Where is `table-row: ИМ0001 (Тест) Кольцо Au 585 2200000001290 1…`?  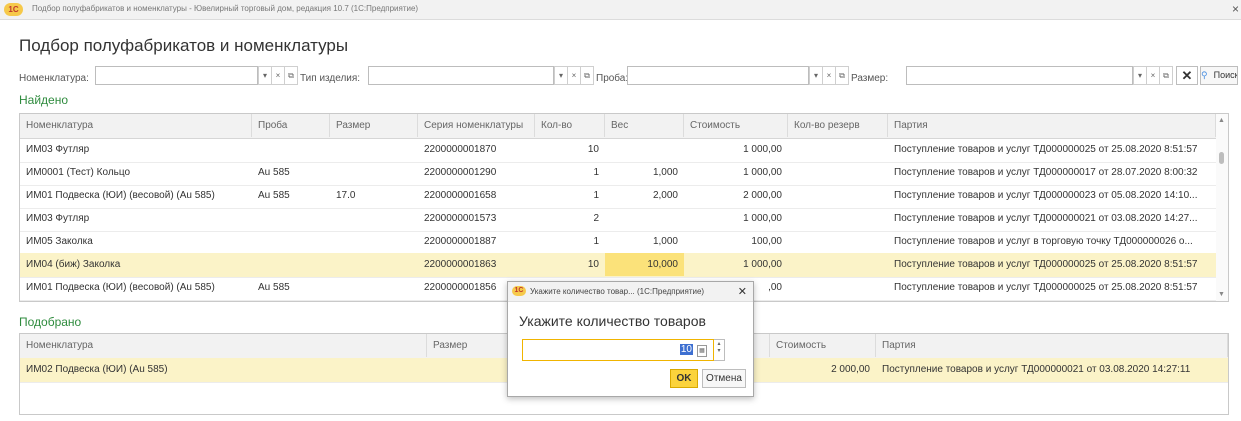
table-row: ИМ0001 (Тест) Кольцо Au 585 2200000001290 1… is located at coordinates (624, 173).